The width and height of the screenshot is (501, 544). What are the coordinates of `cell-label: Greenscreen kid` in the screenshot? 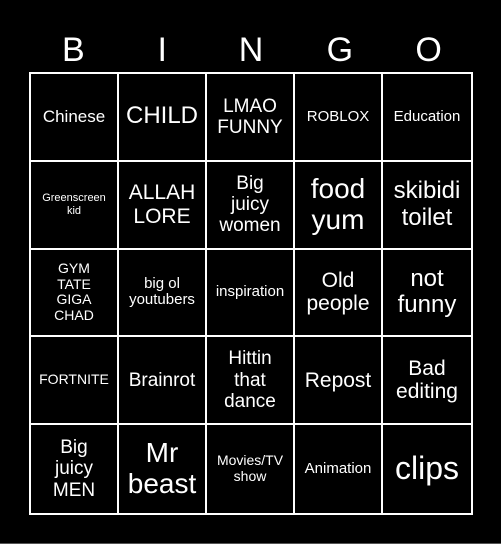 It's located at (74, 204).